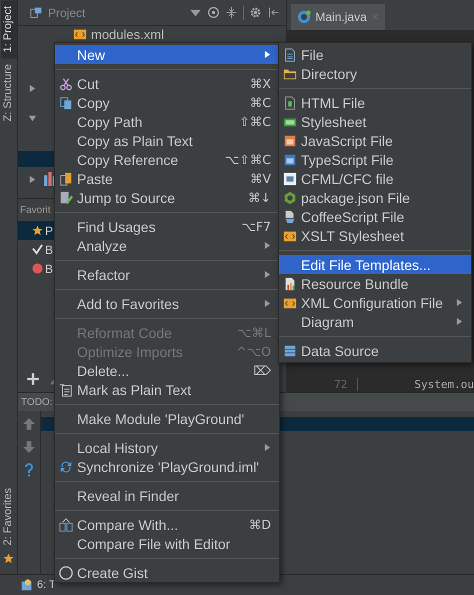  What do you see at coordinates (67, 13) in the screenshot?
I see `panel-title: Project` at bounding box center [67, 13].